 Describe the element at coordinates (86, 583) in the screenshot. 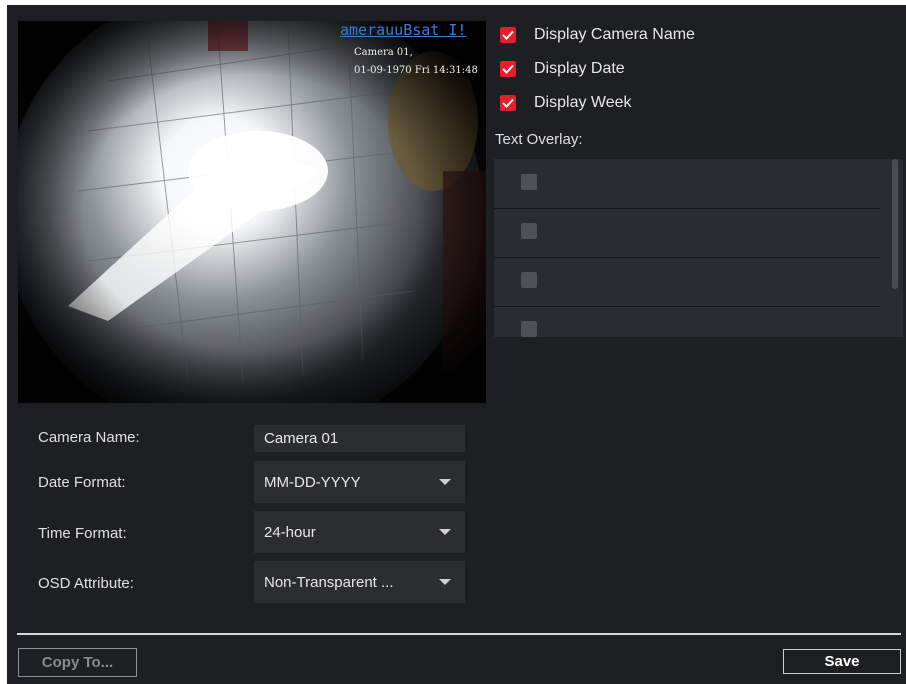

I see `osd-attribute-label: OSD Attribute:` at that location.